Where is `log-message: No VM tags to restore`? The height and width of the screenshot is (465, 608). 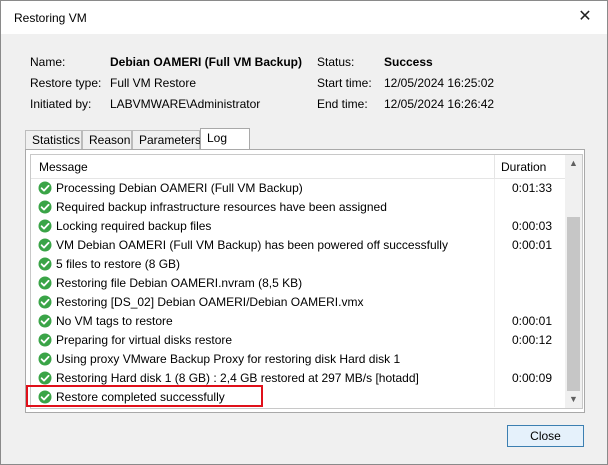
log-message: No VM tags to restore is located at coordinates (114, 321).